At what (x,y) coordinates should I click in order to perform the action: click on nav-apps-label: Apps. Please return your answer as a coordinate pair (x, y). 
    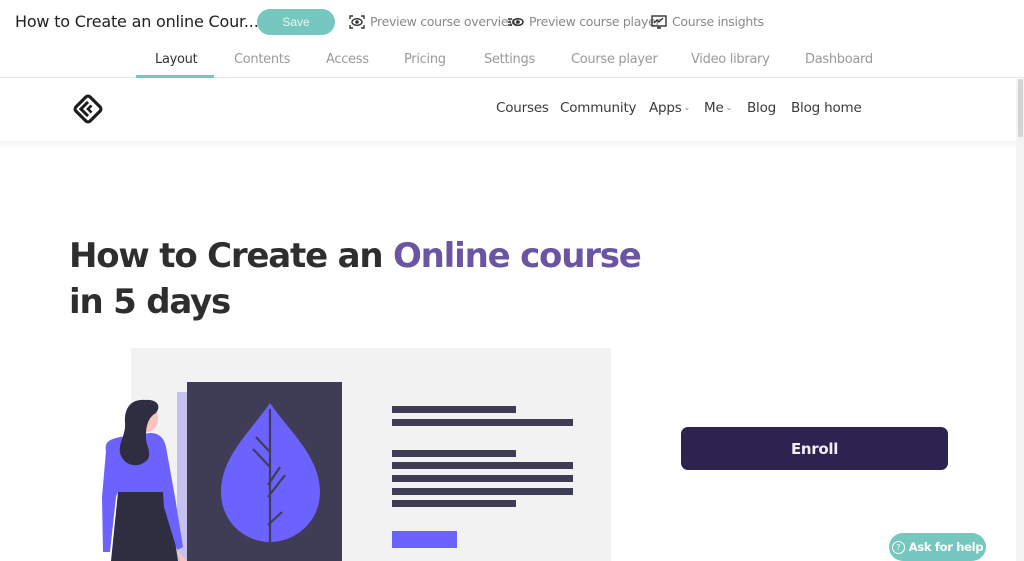
    Looking at the image, I should click on (665, 108).